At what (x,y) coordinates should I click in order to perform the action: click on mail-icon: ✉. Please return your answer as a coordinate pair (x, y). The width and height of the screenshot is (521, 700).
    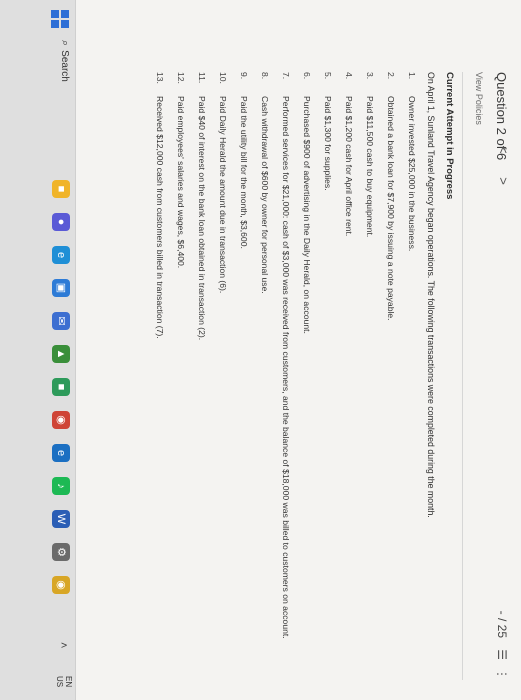
    Looking at the image, I should click on (61, 321).